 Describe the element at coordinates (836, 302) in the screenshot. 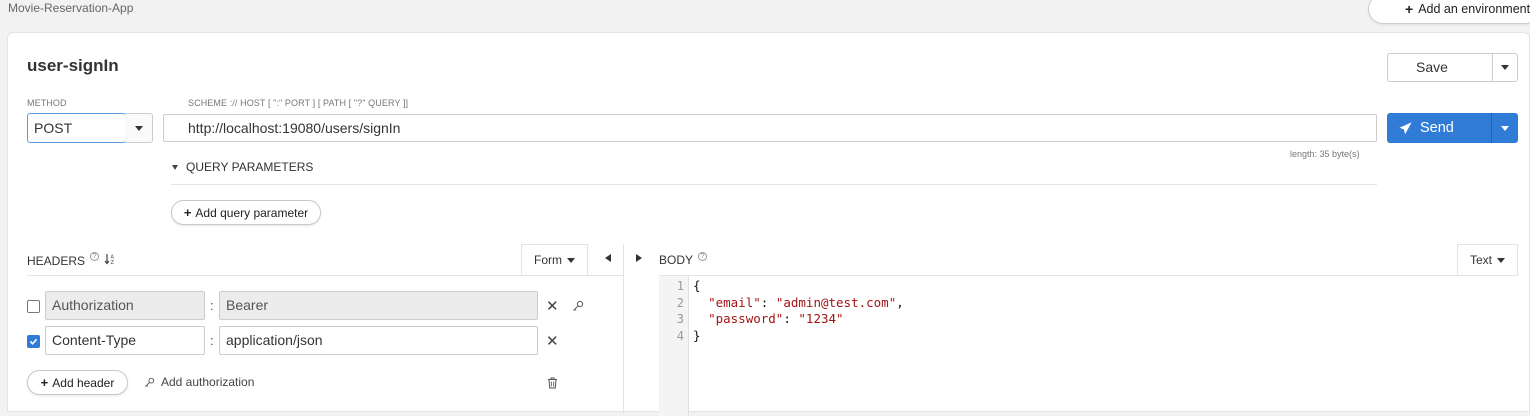

I see `json-value: "admin@test.com"` at that location.